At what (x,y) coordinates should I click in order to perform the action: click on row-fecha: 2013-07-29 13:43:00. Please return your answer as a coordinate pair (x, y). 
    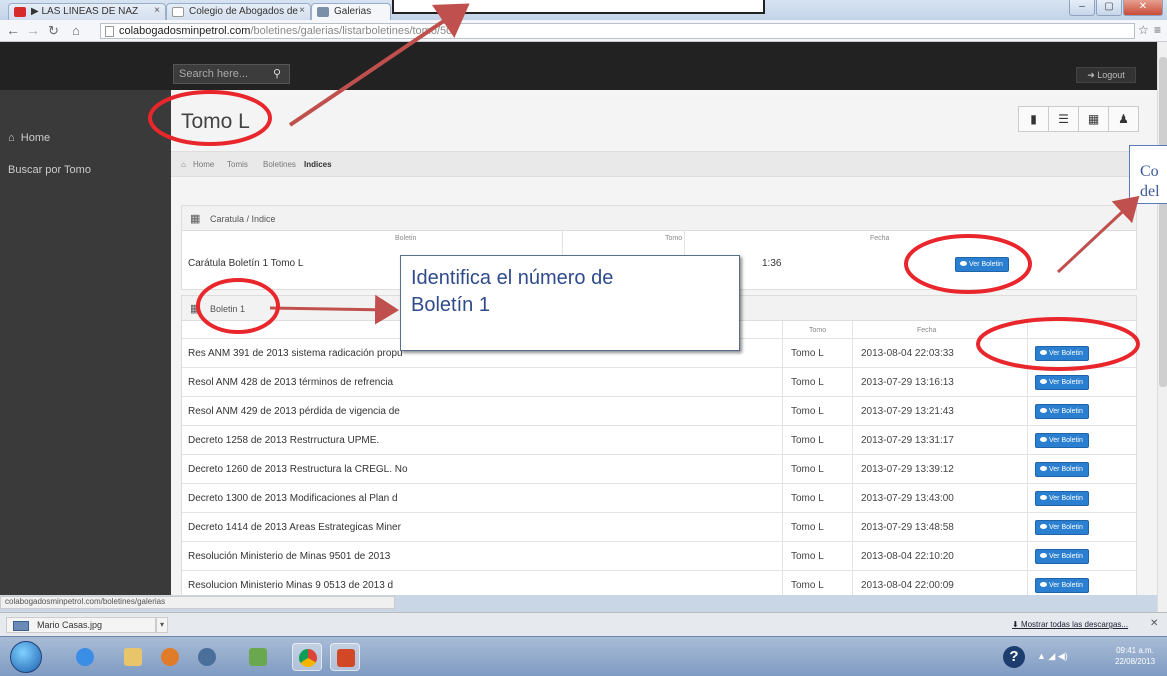
    Looking at the image, I should click on (907, 498).